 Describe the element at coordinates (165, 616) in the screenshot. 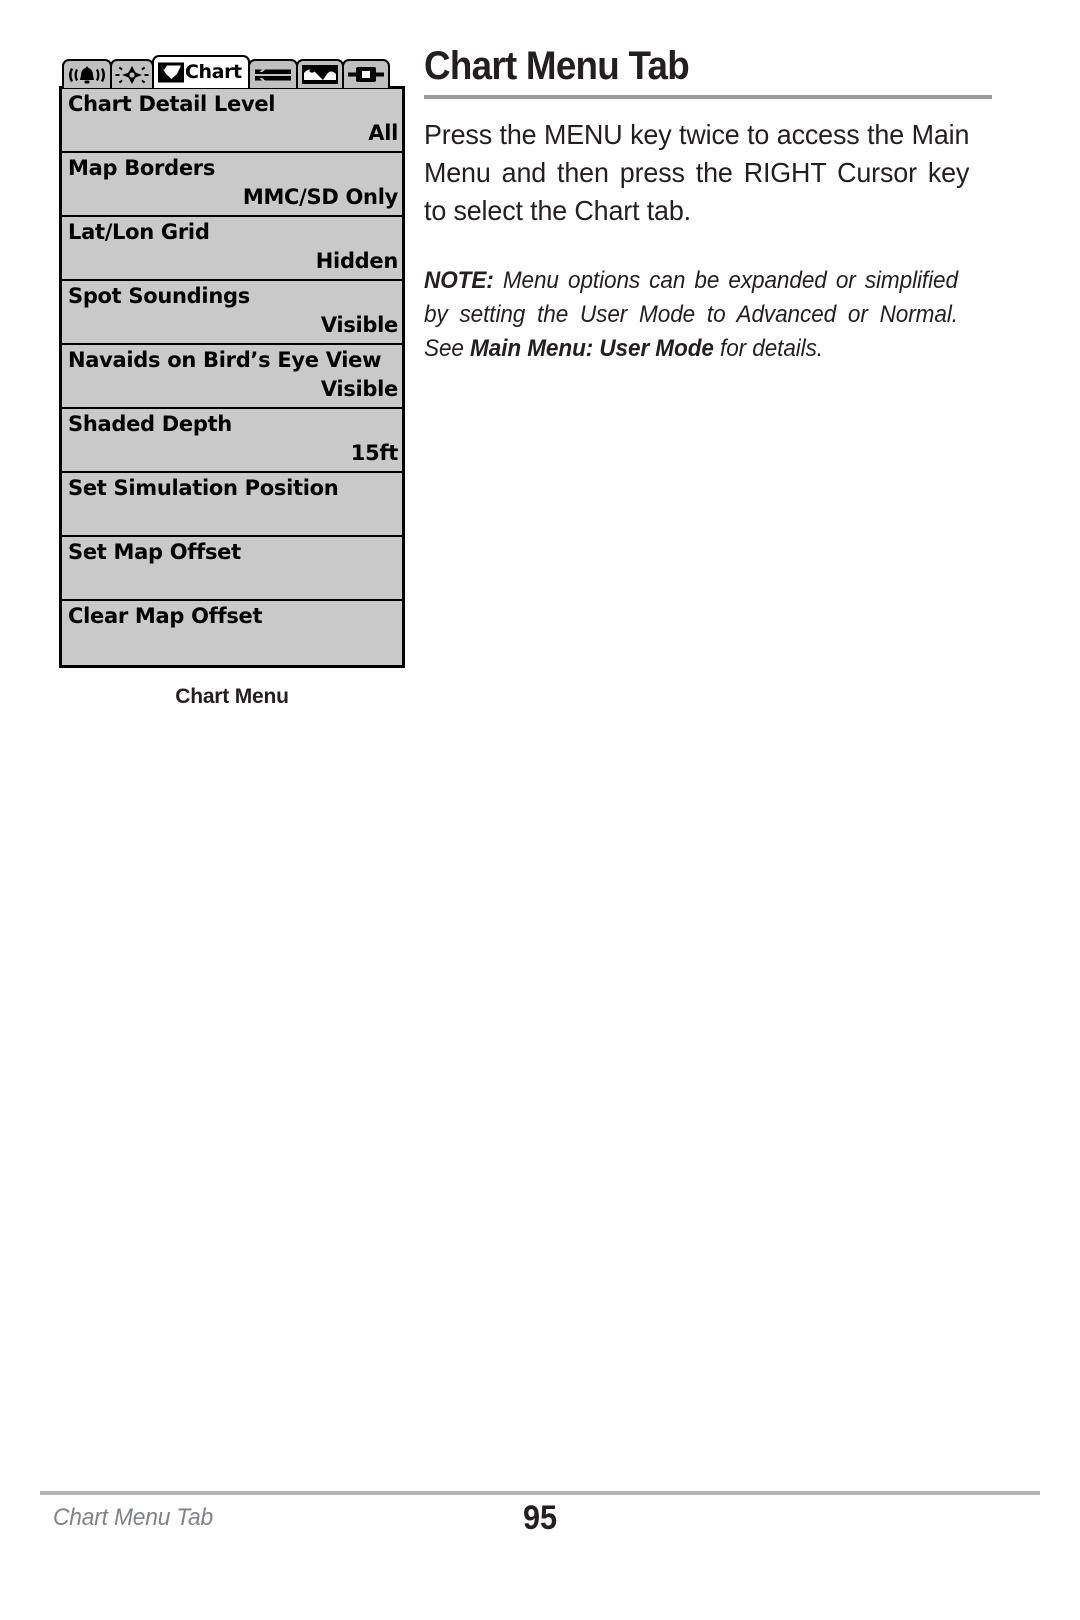

I see `menu-item-label: Clear Map Offset` at that location.